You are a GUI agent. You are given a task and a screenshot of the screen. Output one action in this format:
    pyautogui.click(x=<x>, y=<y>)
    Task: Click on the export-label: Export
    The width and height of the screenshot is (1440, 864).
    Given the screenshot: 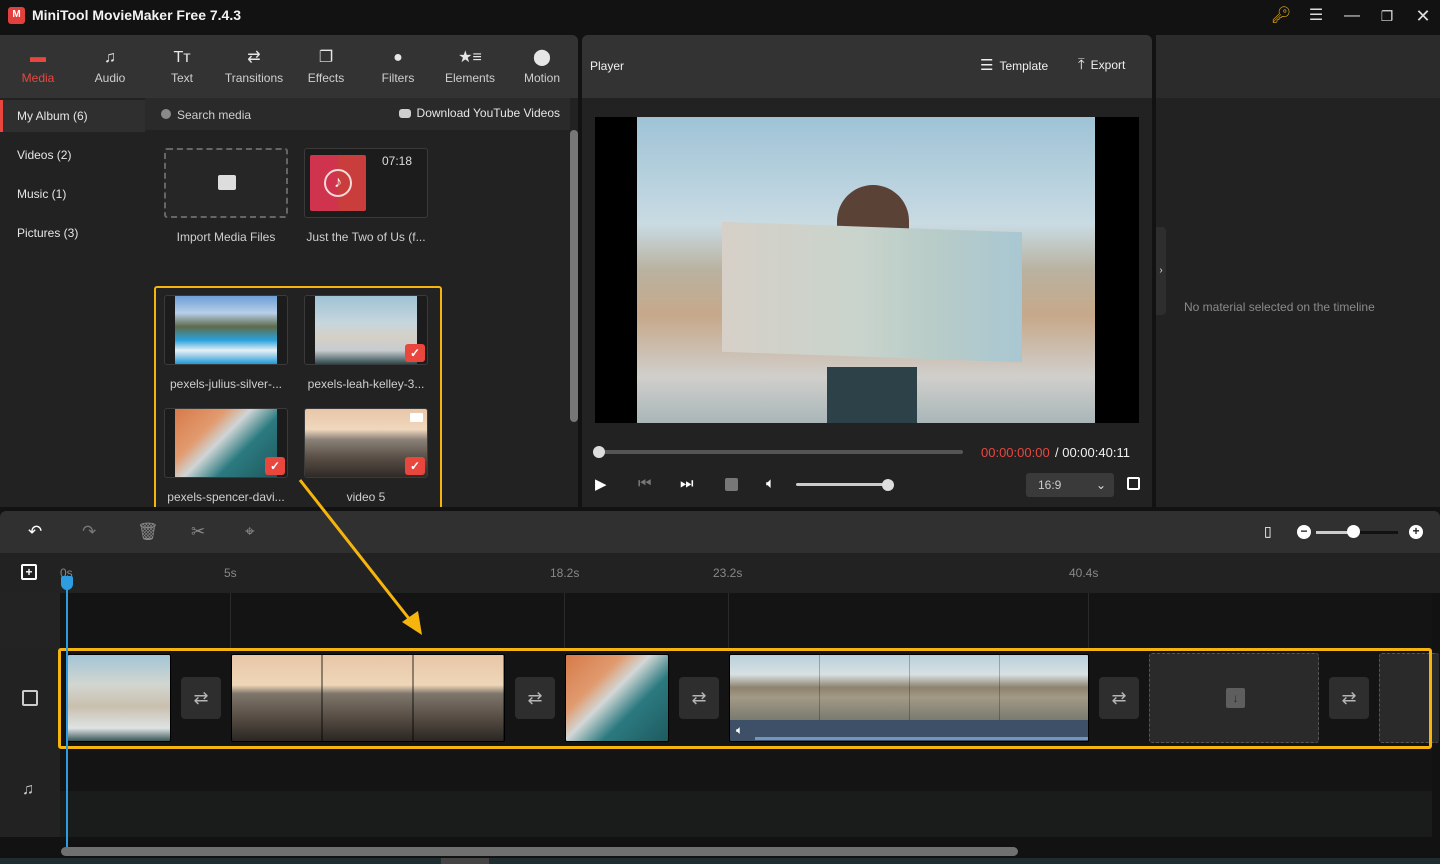 What is the action you would take?
    pyautogui.click(x=1108, y=65)
    